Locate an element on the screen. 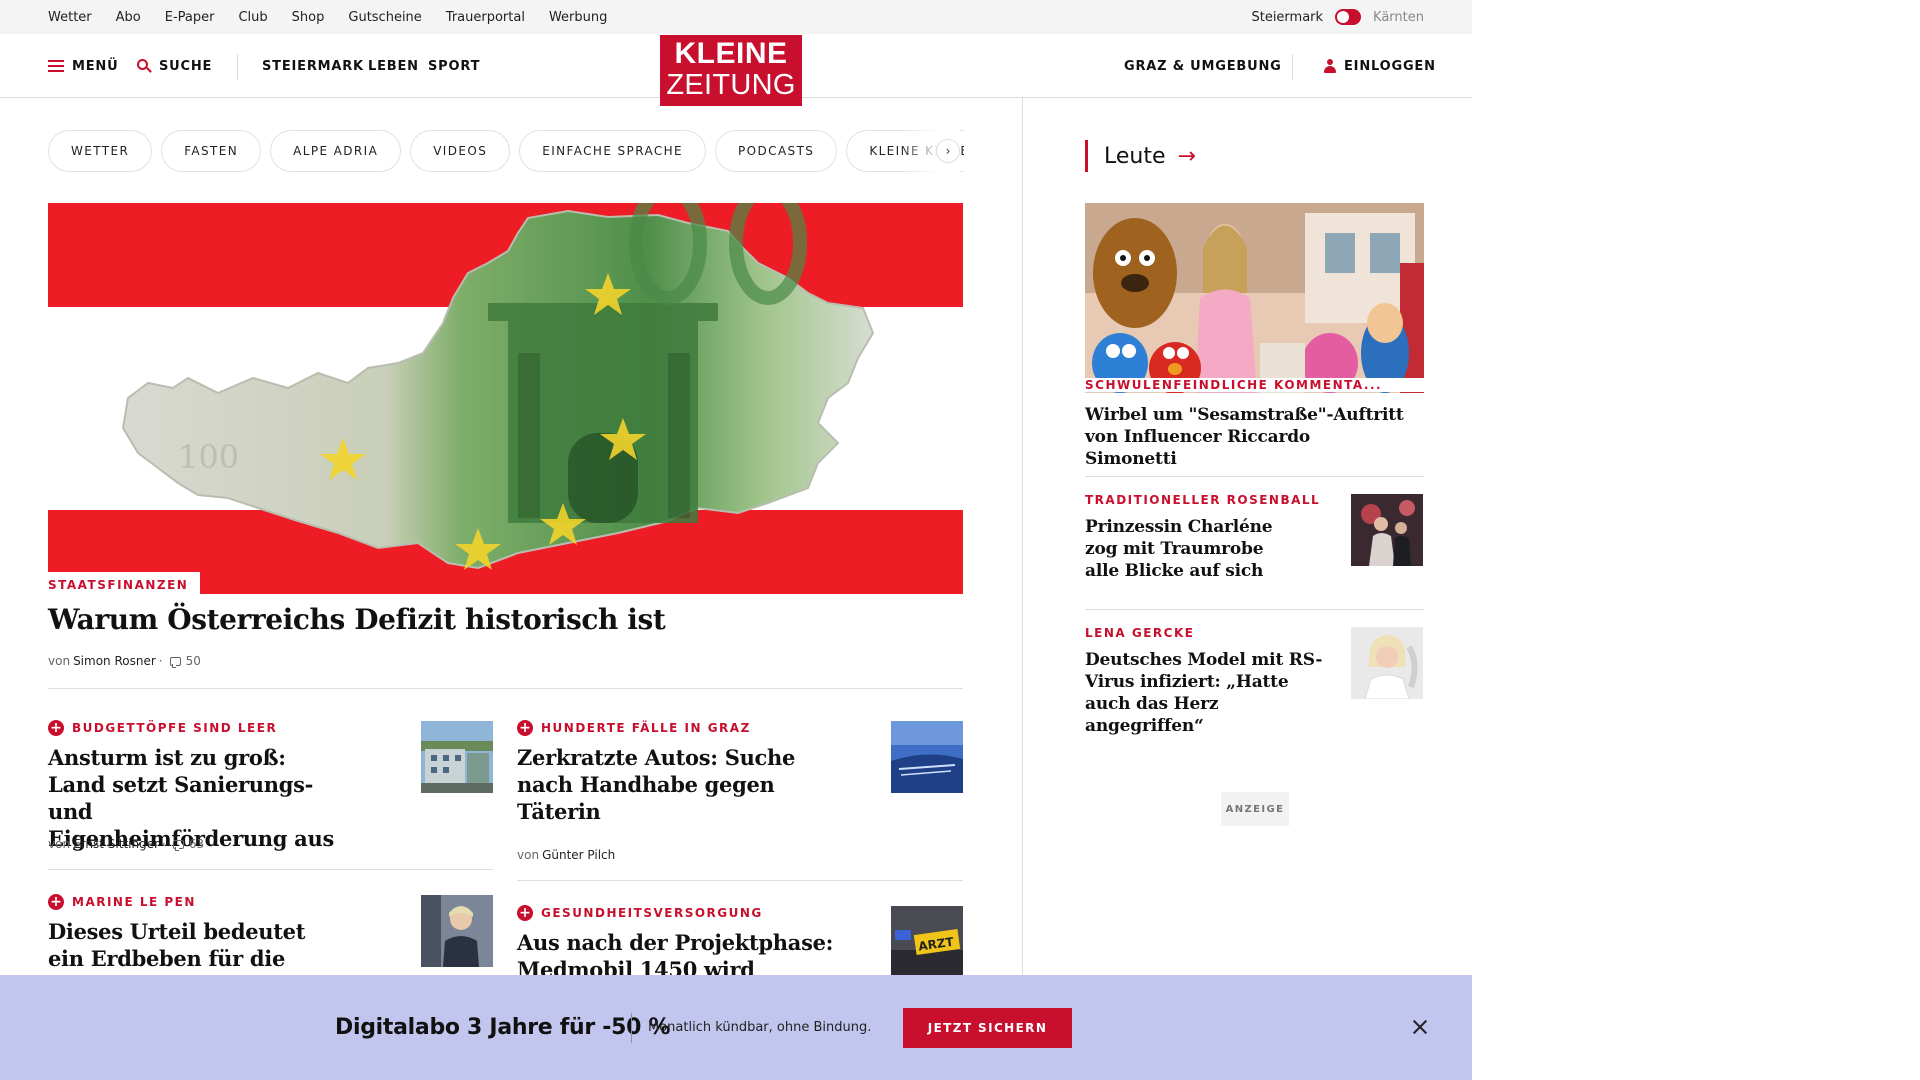 The image size is (1920, 1080). pill-einfache-sprache: EINFACHE SPRACHE is located at coordinates (613, 151).